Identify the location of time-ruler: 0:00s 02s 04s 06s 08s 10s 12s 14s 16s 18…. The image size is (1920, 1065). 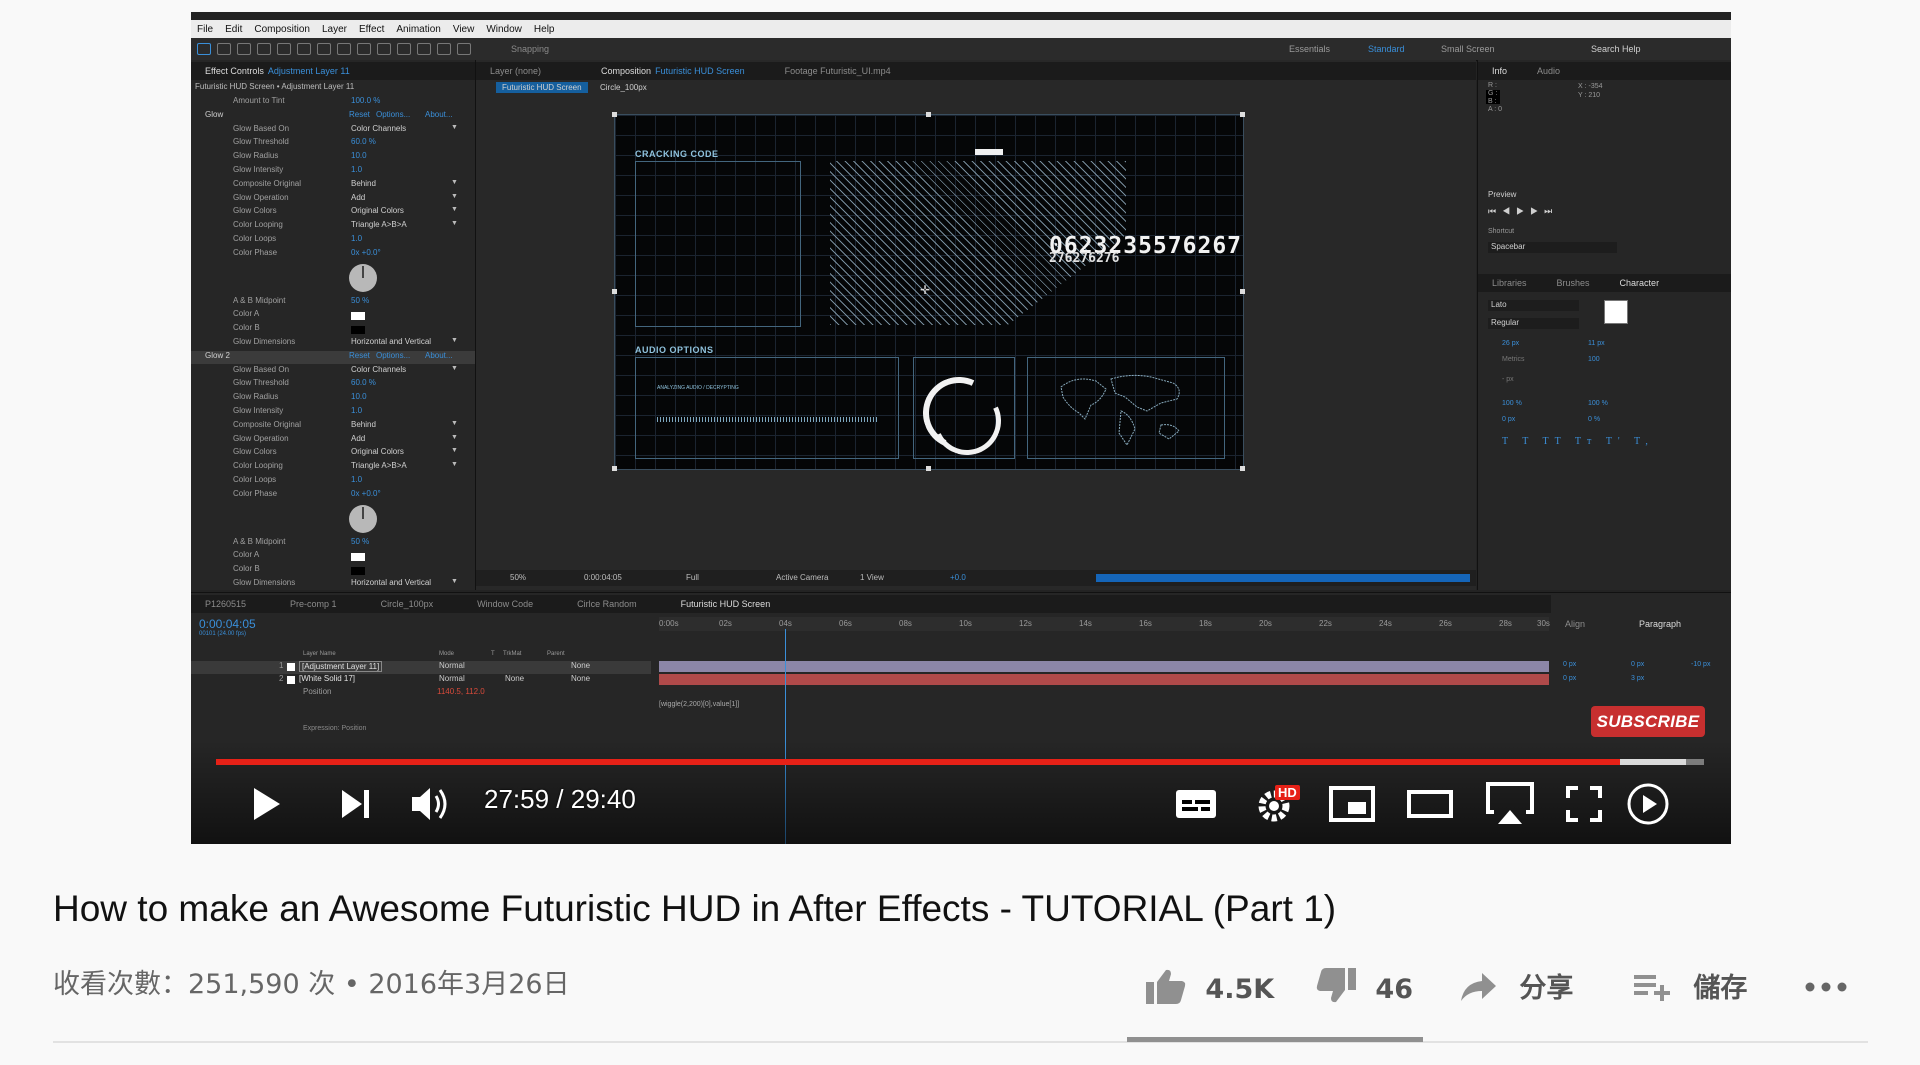
(1104, 624).